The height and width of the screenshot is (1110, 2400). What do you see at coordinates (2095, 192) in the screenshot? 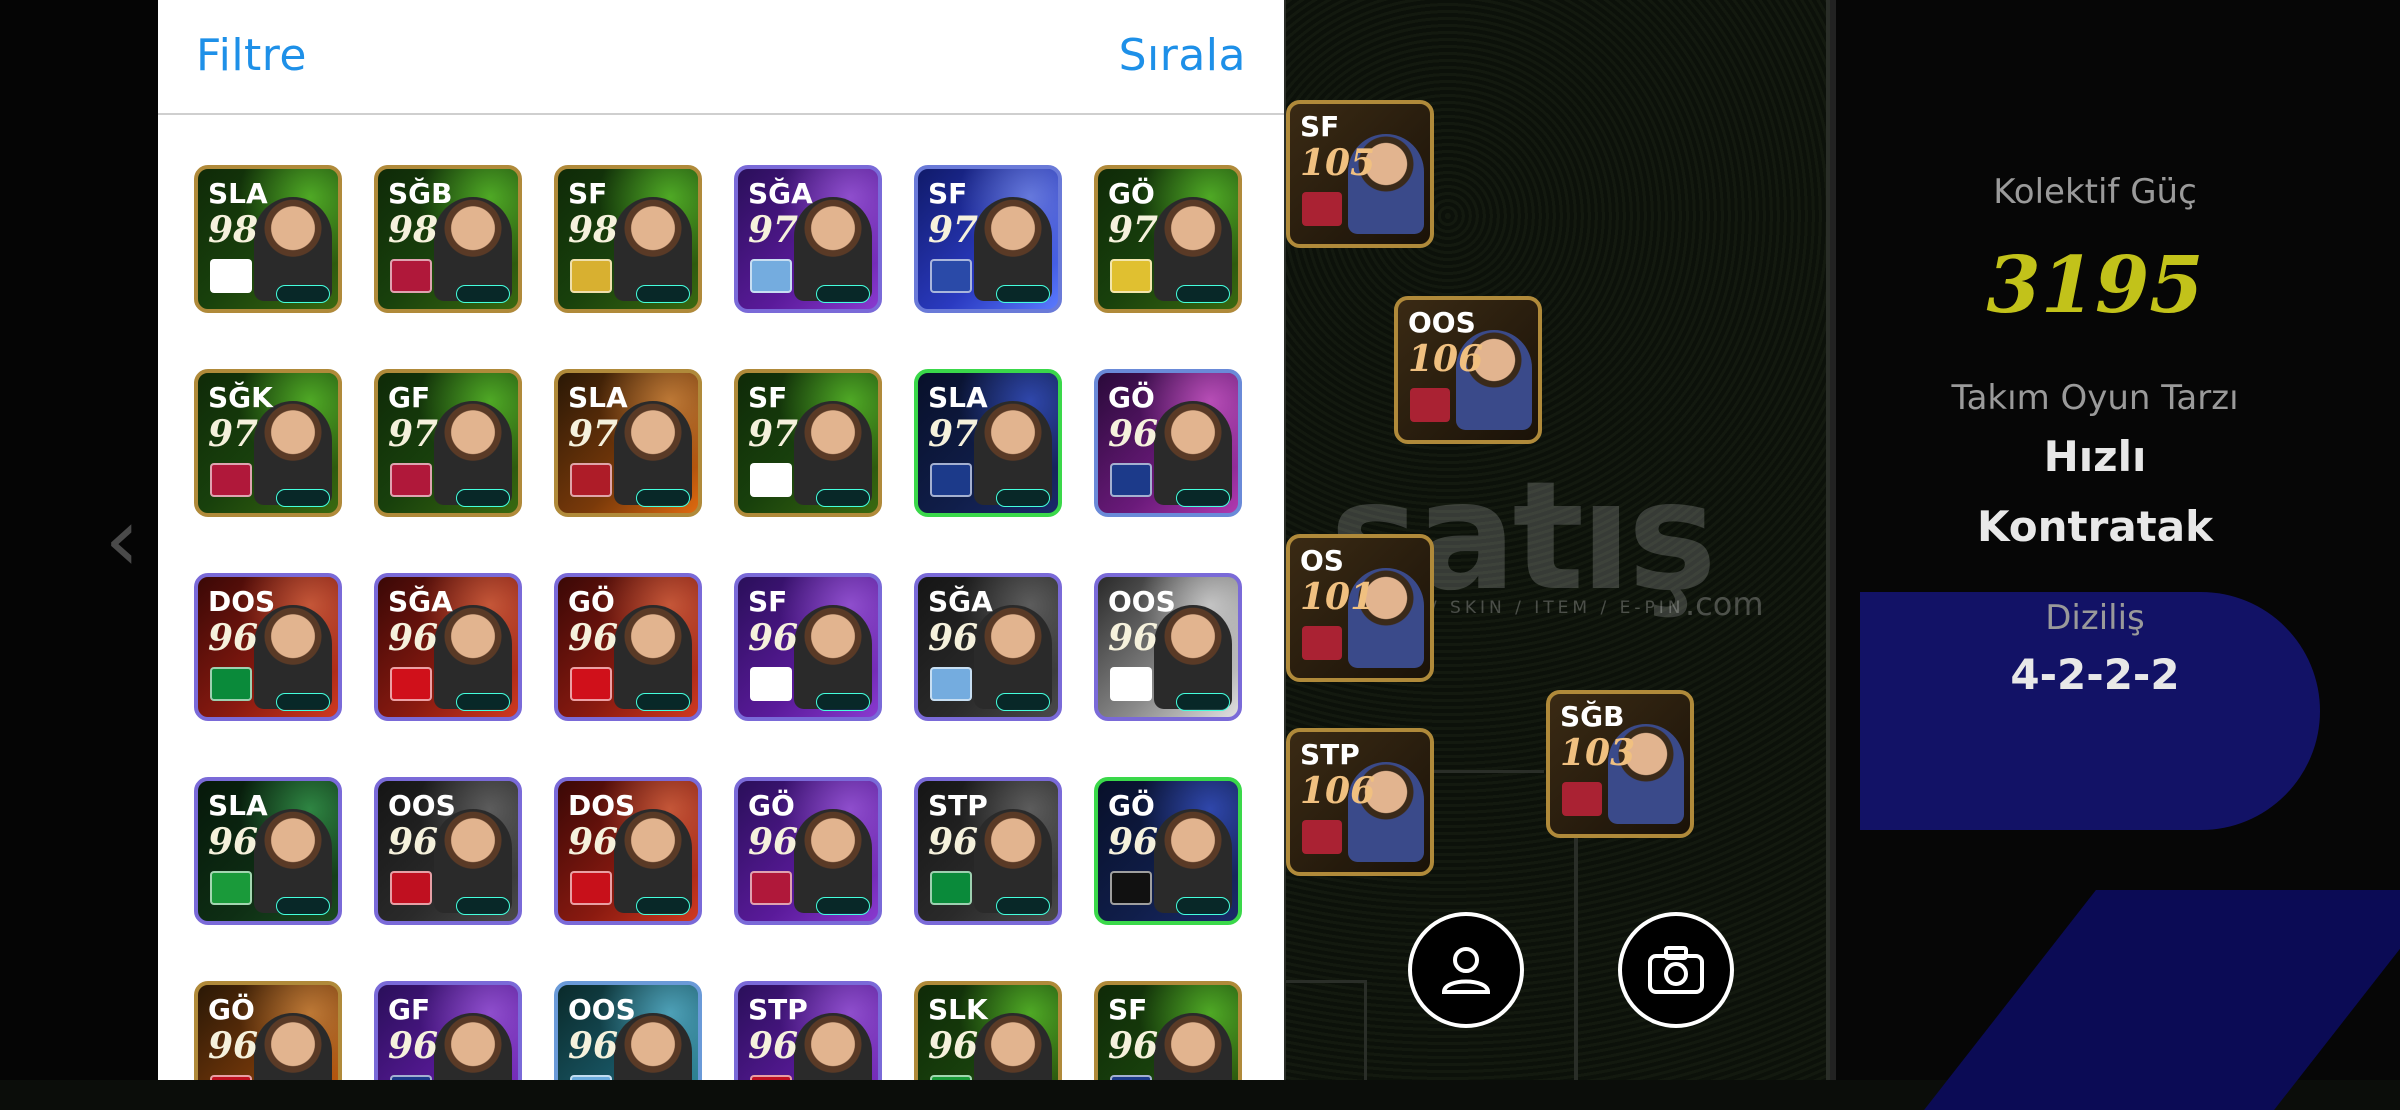
I see `collective-power-label: Kolektif Güç` at bounding box center [2095, 192].